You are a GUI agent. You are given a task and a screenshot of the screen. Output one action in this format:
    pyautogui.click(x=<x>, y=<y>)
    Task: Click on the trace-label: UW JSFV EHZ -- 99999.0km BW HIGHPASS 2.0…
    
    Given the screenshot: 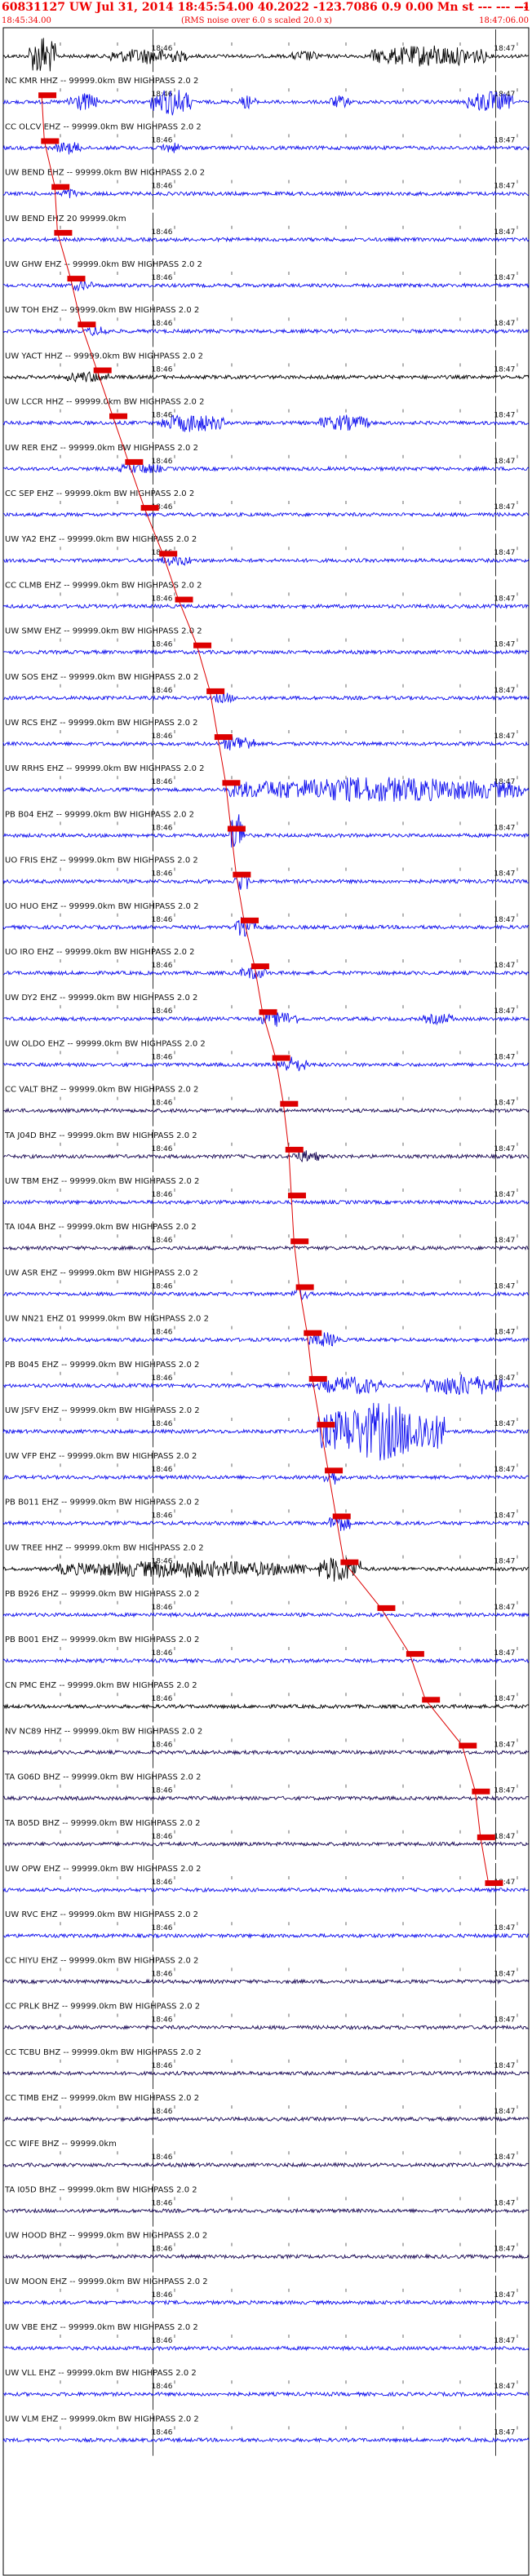 What is the action you would take?
    pyautogui.click(x=102, y=1410)
    